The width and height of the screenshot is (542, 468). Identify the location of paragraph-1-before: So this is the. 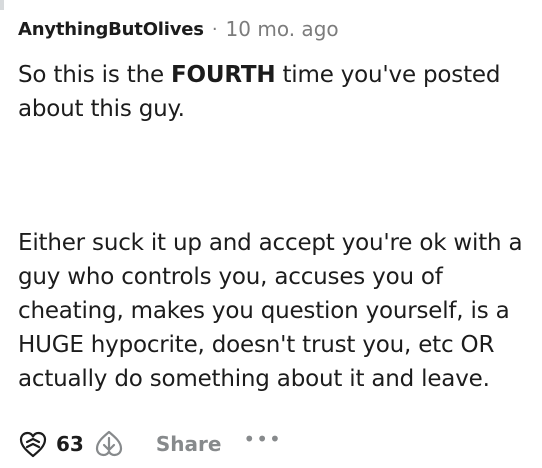
(95, 75).